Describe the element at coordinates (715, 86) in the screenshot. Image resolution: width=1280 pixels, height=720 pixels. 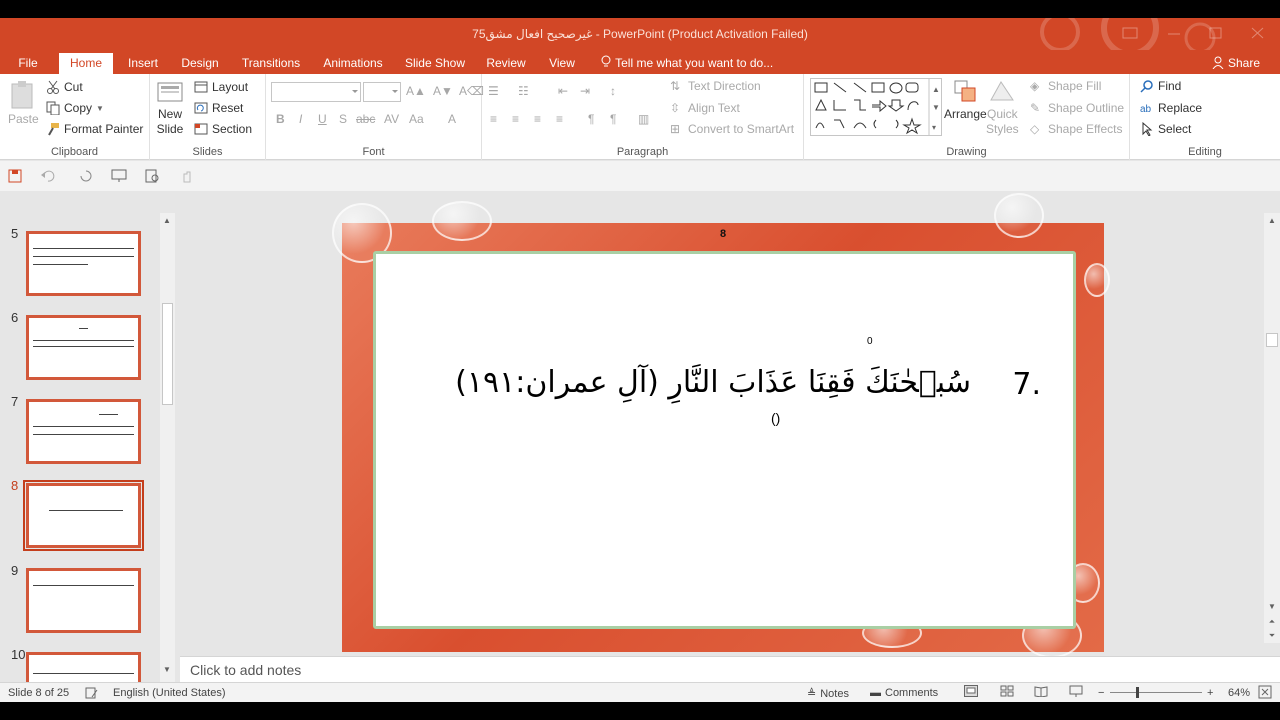
I see `text-direction-button: ⇅ Text Direction` at that location.